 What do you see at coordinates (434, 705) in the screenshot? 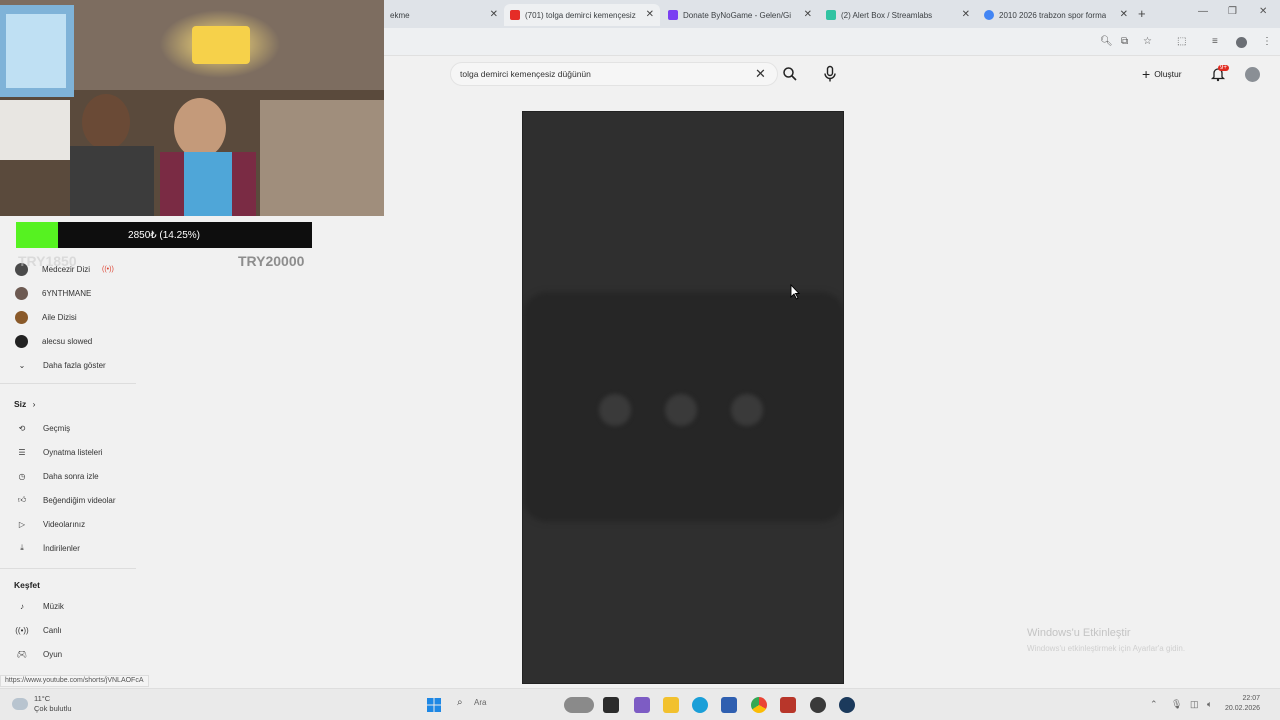
I see `windows-start-icon` at bounding box center [434, 705].